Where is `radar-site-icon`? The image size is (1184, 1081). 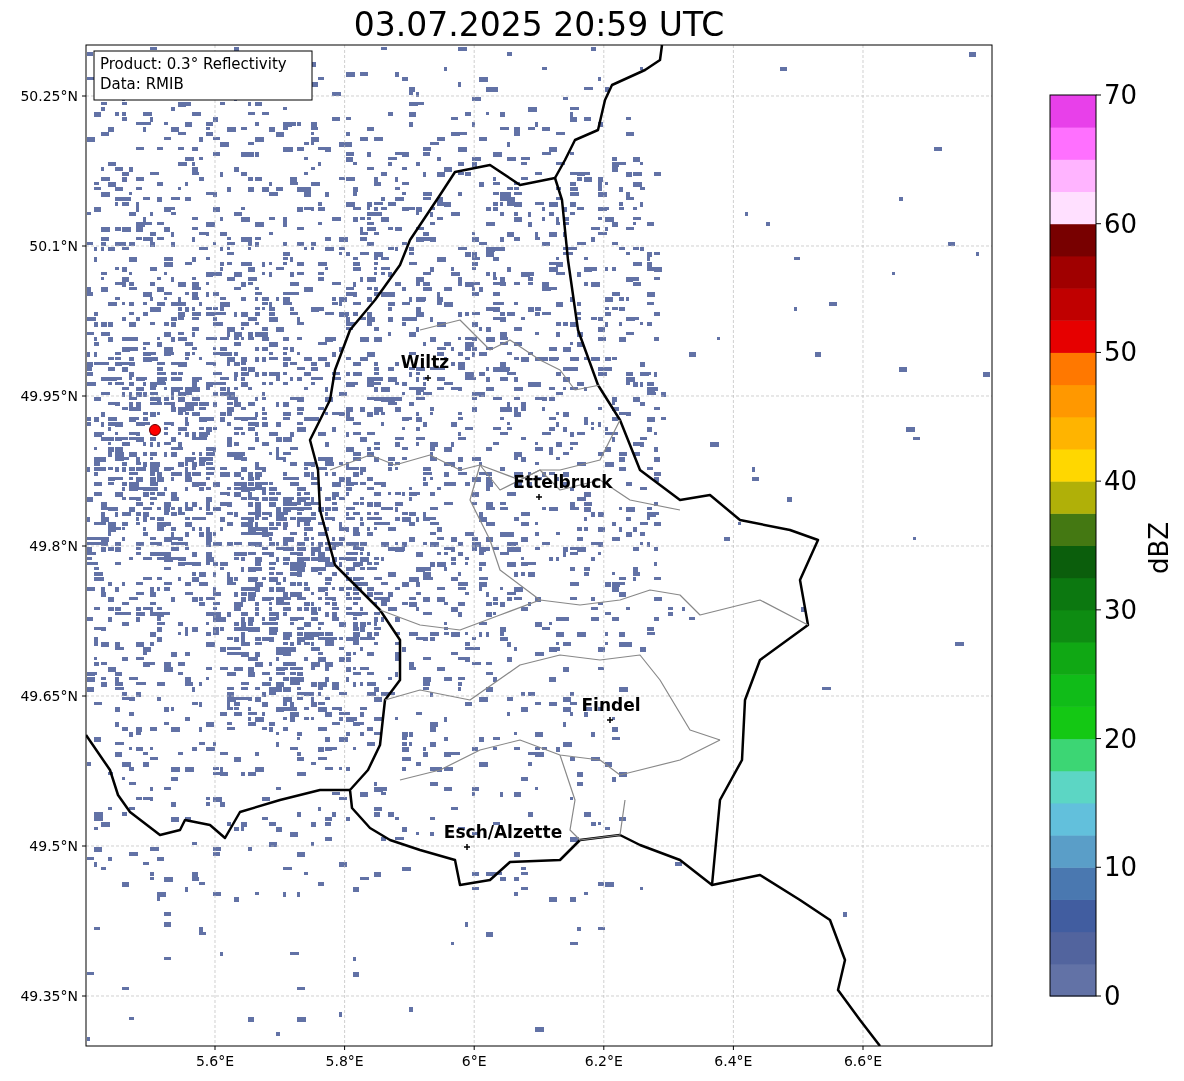 radar-site-icon is located at coordinates (155, 430).